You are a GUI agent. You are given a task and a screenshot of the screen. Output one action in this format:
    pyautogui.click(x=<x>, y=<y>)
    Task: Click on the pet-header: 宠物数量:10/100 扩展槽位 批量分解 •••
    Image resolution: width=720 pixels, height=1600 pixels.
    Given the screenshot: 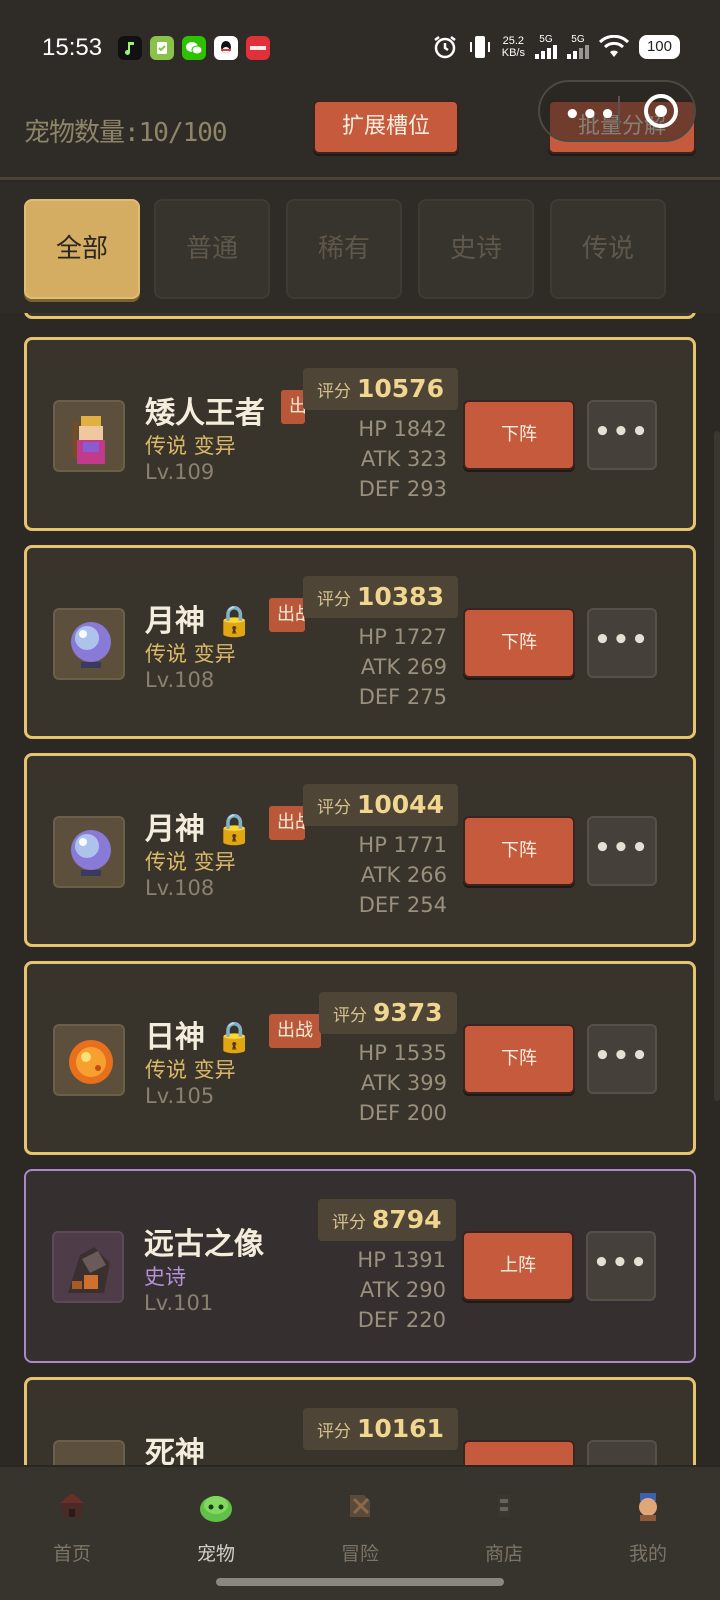 What is the action you would take?
    pyautogui.click(x=360, y=130)
    